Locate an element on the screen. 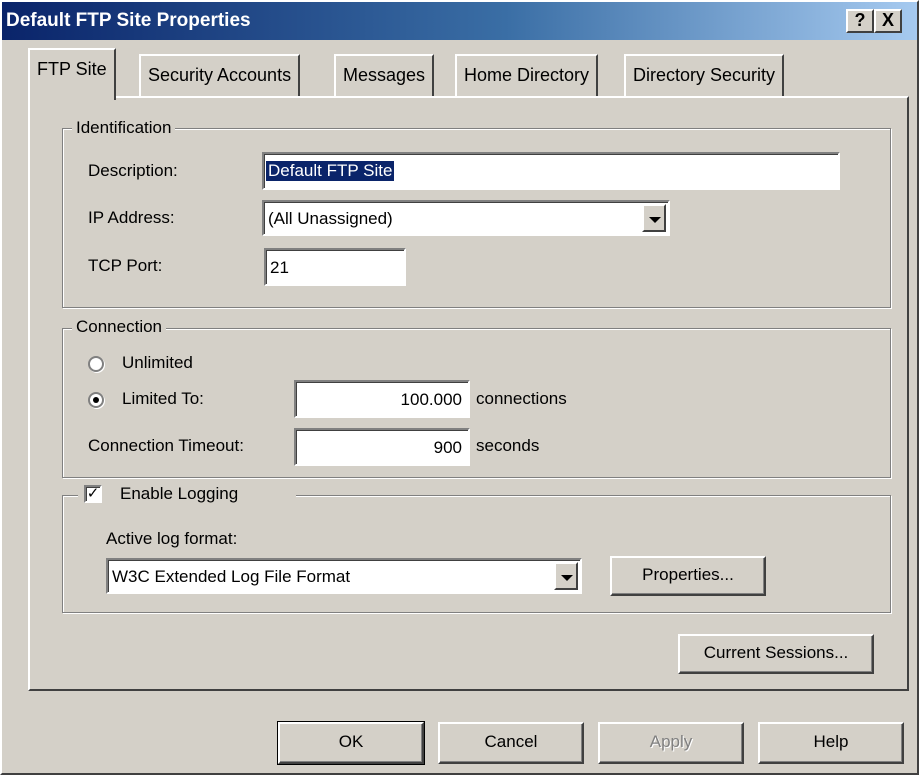 This screenshot has height=775, width=919. help-label: Help is located at coordinates (831, 741).